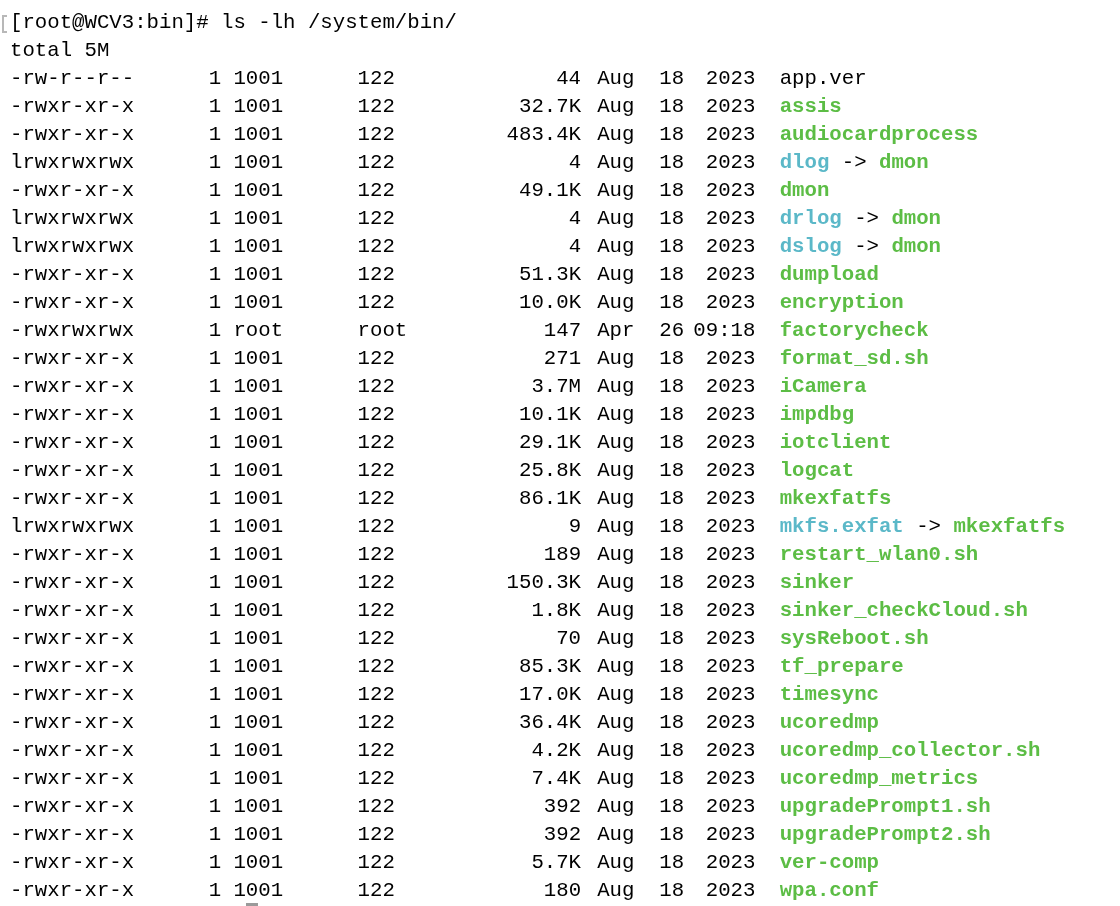 Image resolution: width=1120 pixels, height=906 pixels. What do you see at coordinates (829, 275) in the screenshot?
I see `file-name: dumpload` at bounding box center [829, 275].